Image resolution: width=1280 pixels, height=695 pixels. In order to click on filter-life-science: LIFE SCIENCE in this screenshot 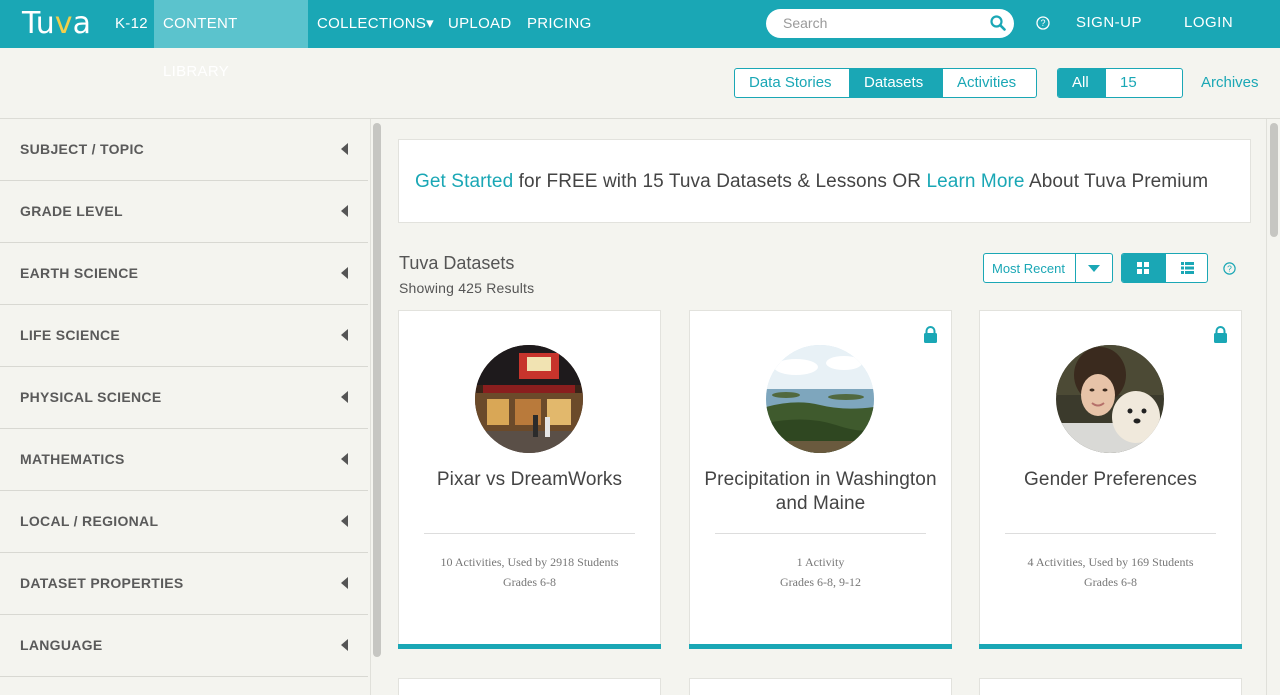, I will do `click(184, 336)`.